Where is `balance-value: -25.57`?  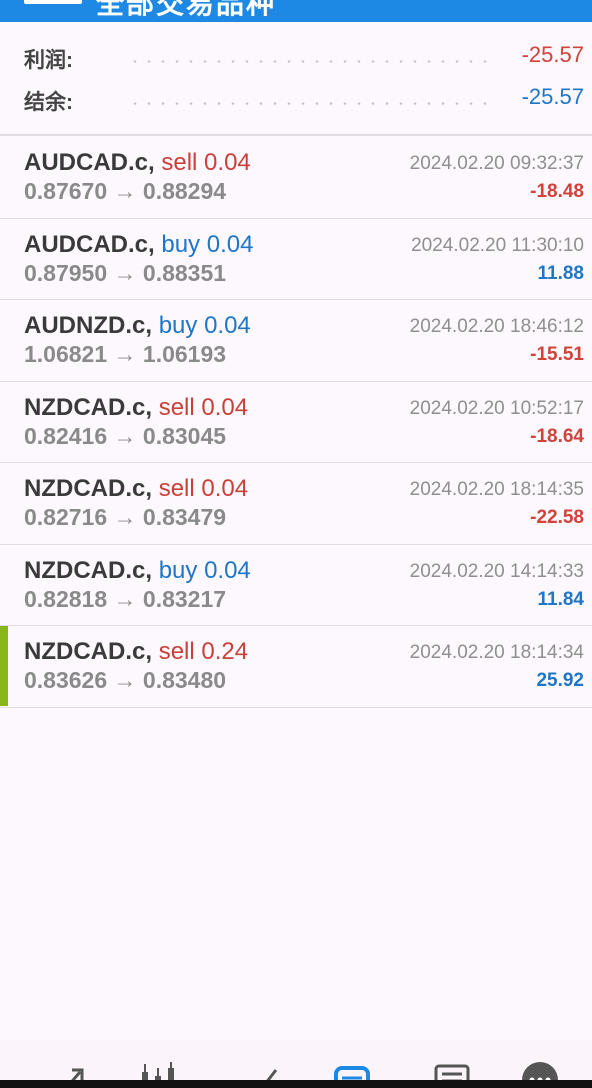 balance-value: -25.57 is located at coordinates (552, 96).